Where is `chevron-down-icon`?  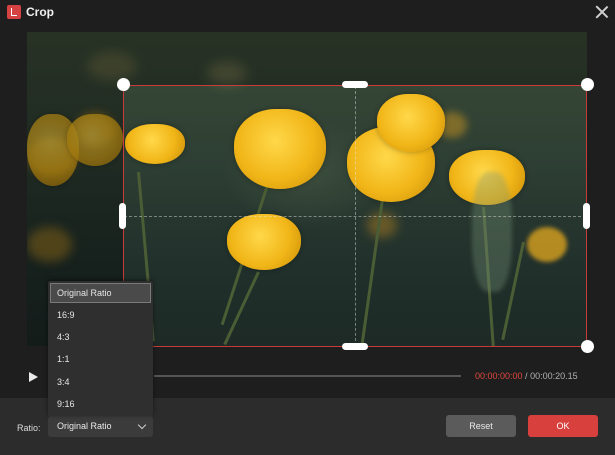 chevron-down-icon is located at coordinates (142, 425).